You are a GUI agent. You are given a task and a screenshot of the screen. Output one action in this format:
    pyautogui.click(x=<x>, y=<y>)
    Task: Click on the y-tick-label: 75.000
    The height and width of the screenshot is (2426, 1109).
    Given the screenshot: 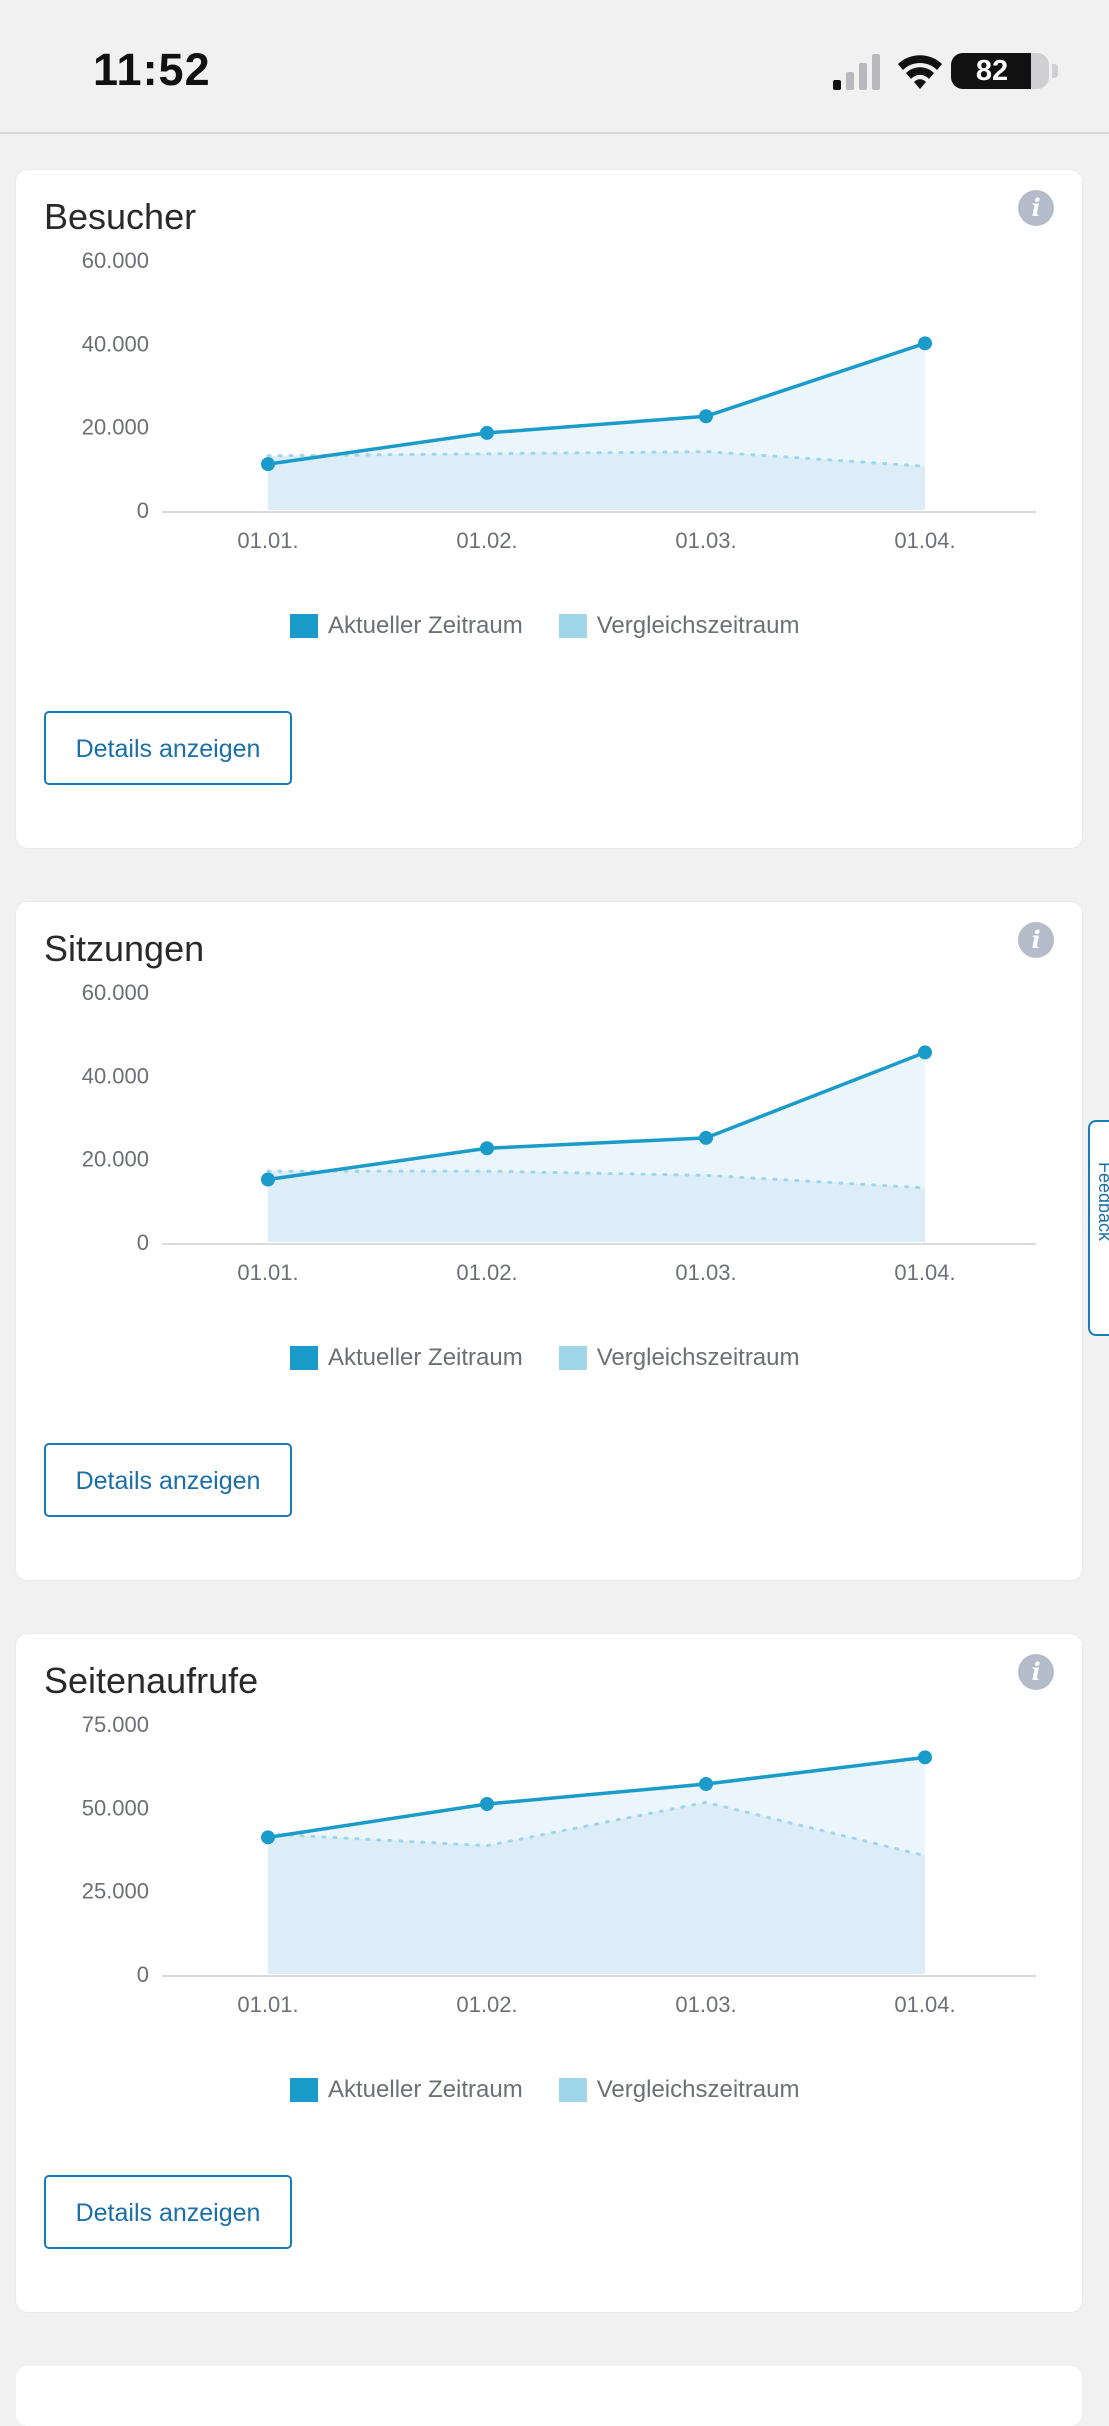 What is the action you would take?
    pyautogui.click(x=115, y=1724)
    